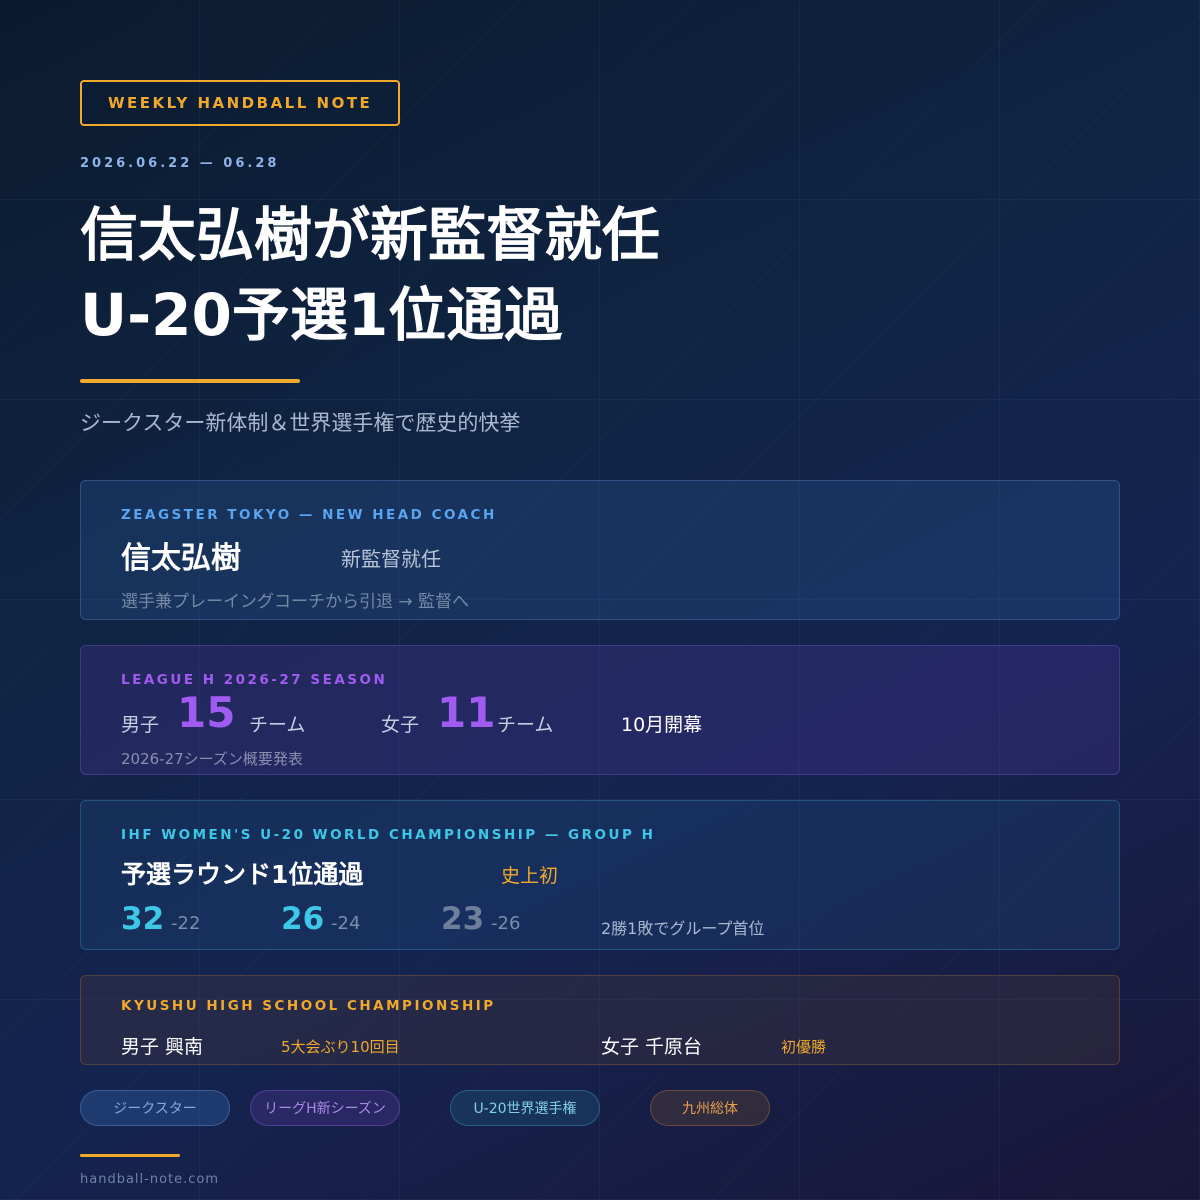 The width and height of the screenshot is (1200, 1200). I want to click on coach-role: 新監督就任, so click(391, 559).